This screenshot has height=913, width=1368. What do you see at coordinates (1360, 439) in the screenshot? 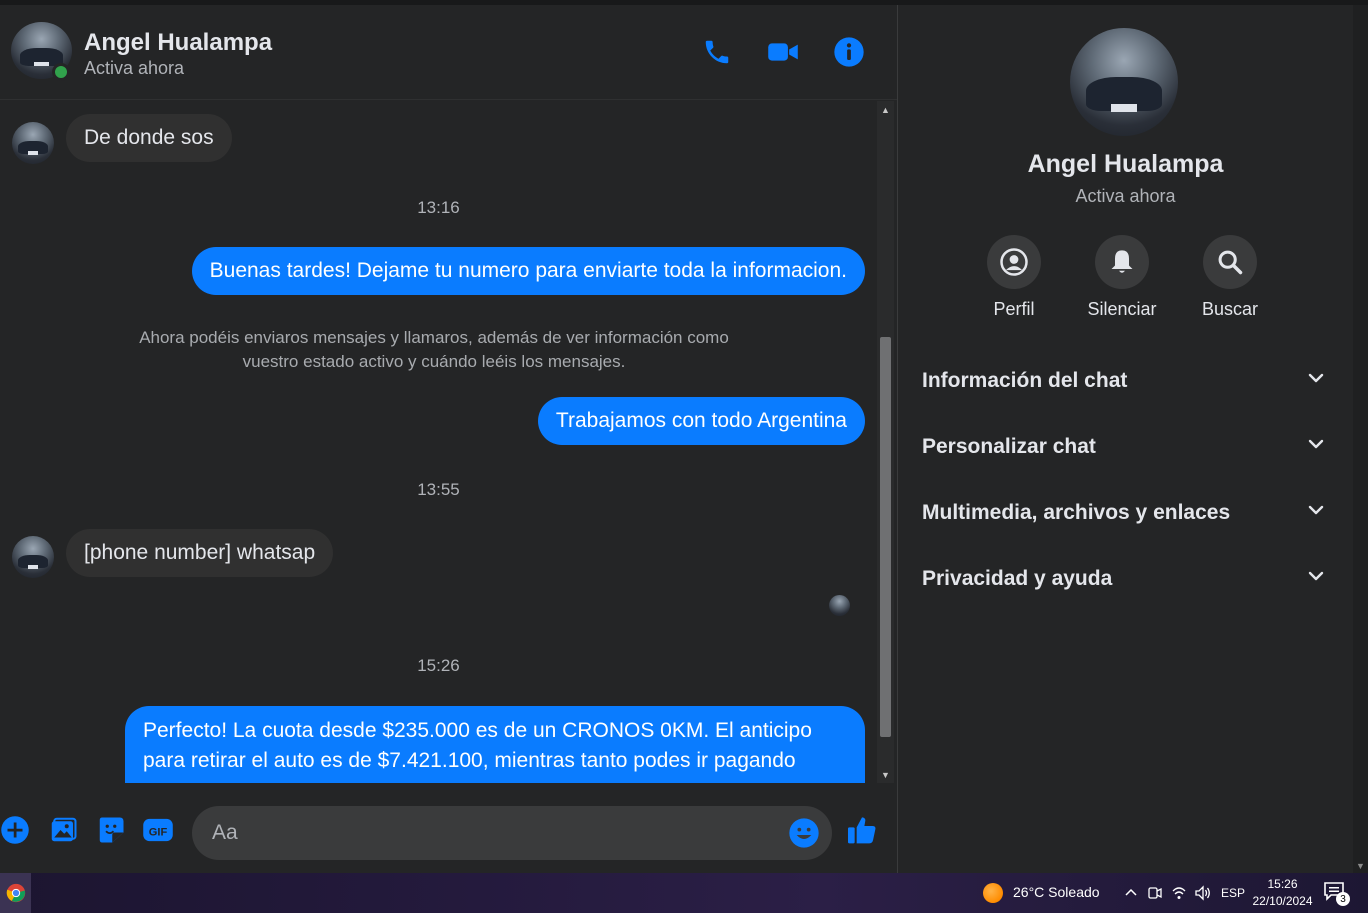
I see `panel-scrollbar: ▼` at bounding box center [1360, 439].